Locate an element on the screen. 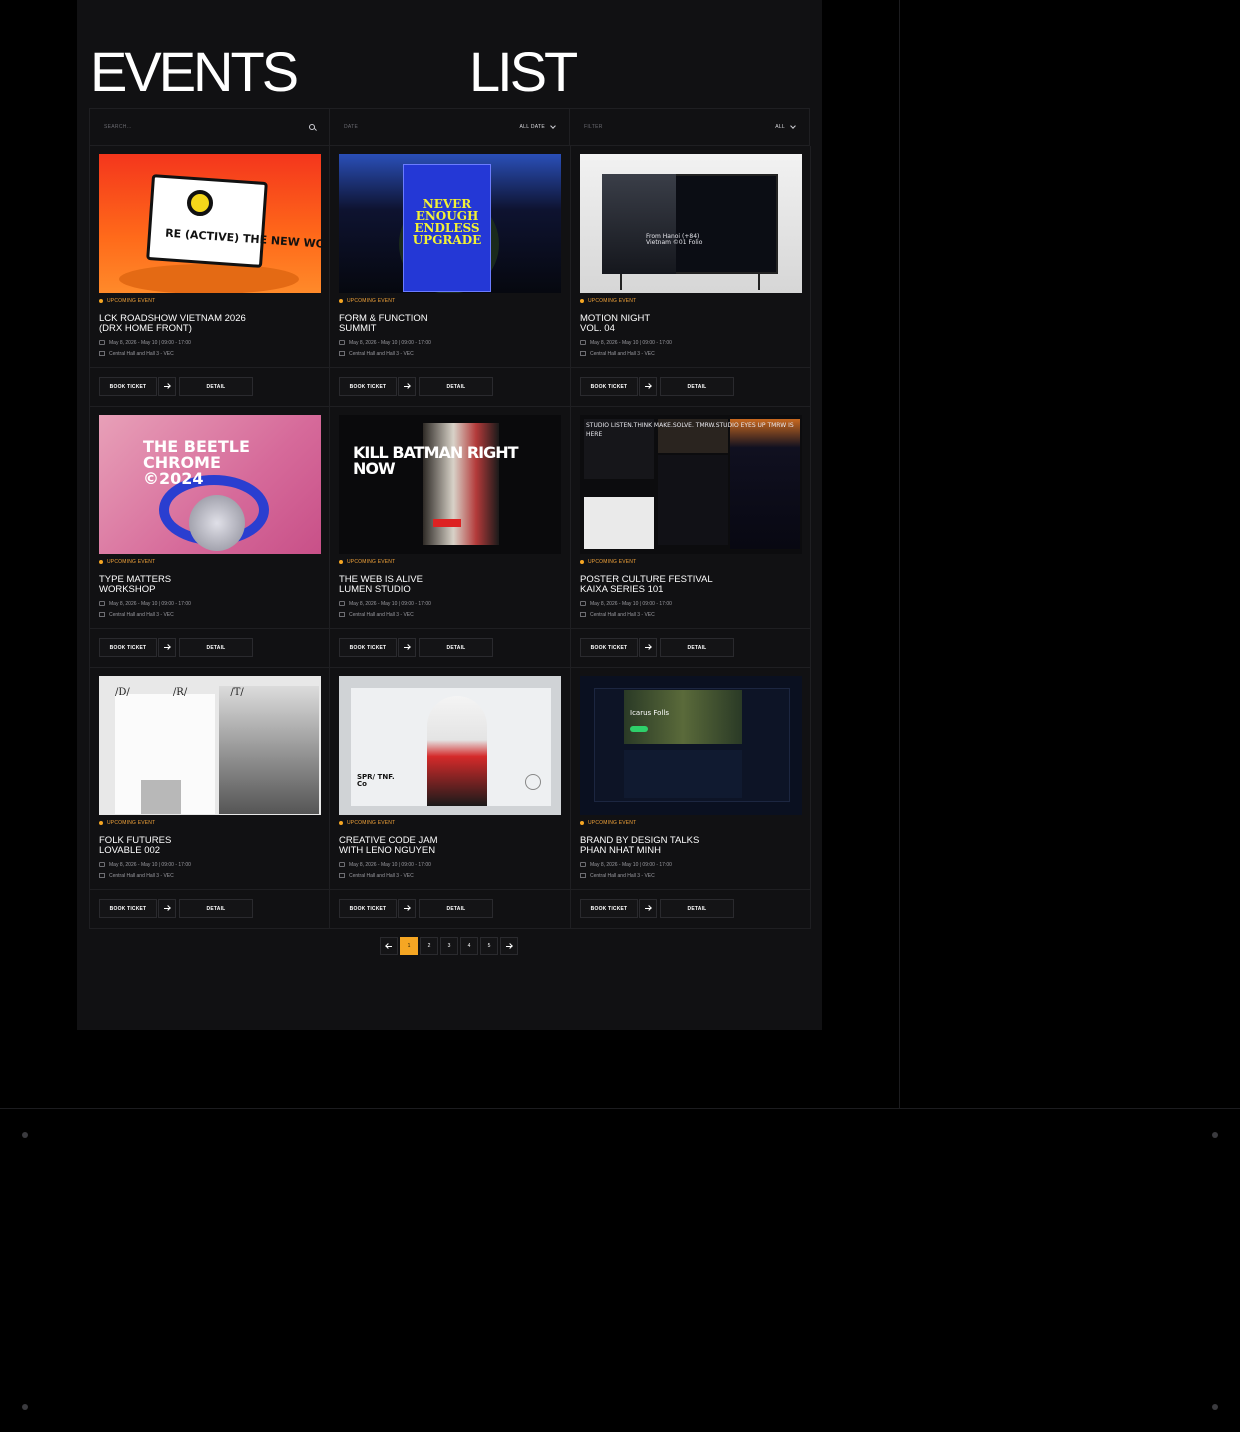 This screenshot has height=1432, width=1240. page-button-3: 3 is located at coordinates (449, 946).